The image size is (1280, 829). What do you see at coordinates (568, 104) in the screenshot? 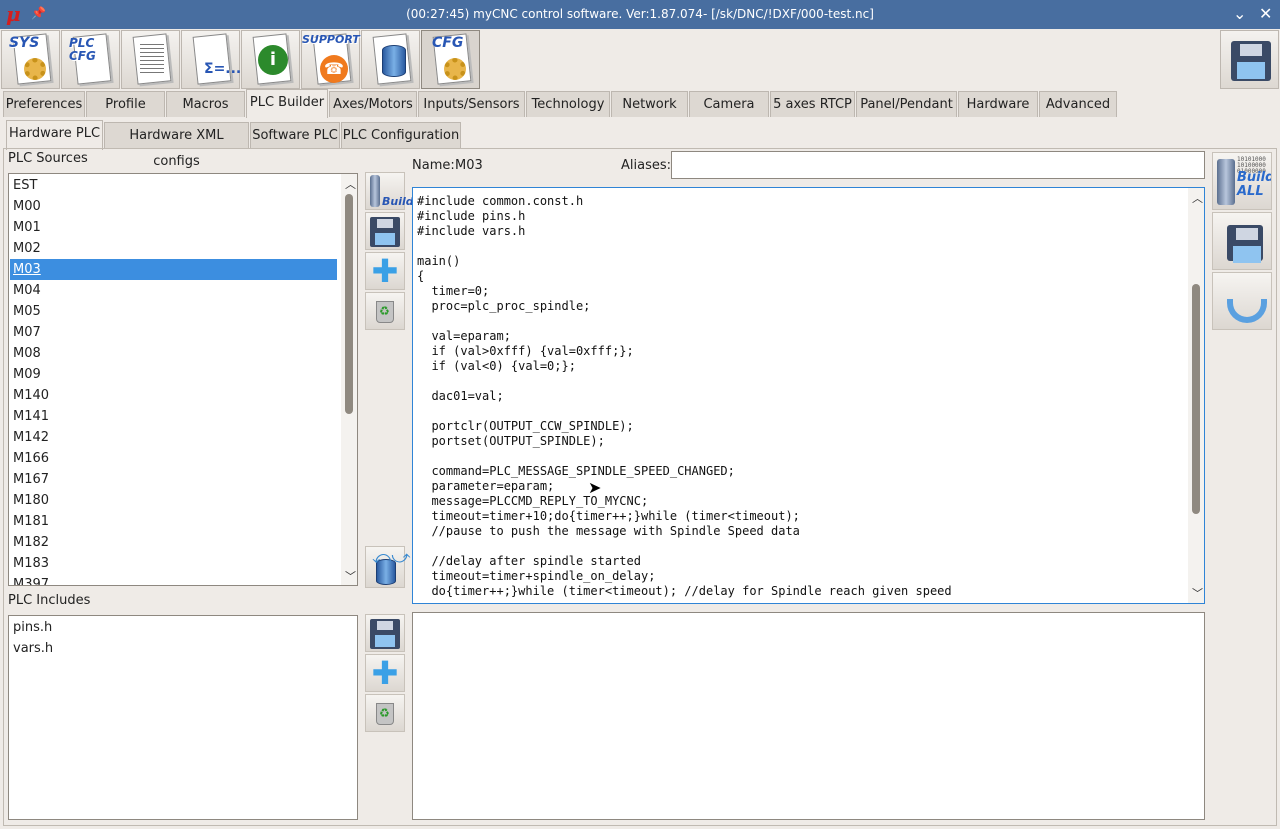
I see `tab-technology: Technology` at bounding box center [568, 104].